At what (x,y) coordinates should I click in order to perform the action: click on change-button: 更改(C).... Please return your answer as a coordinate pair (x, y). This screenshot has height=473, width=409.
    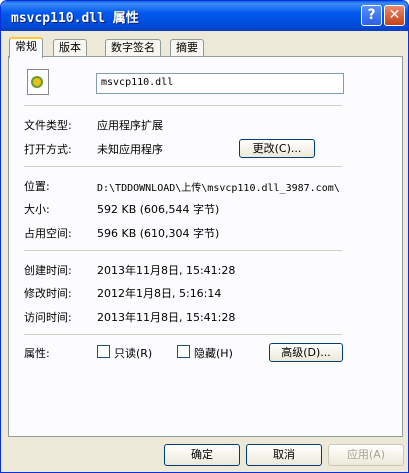
    Looking at the image, I should click on (277, 148).